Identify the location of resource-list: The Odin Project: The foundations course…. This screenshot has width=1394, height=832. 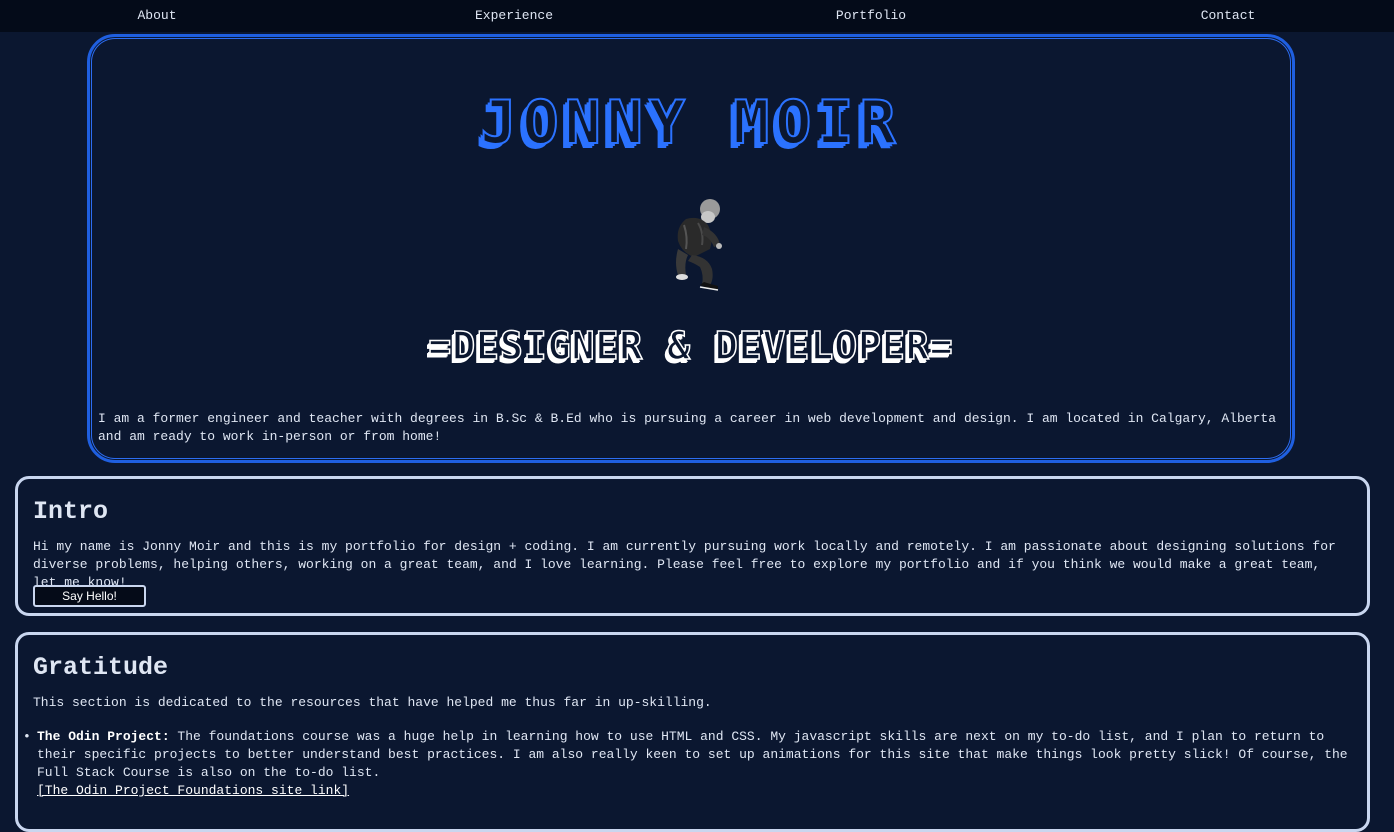
(690, 764).